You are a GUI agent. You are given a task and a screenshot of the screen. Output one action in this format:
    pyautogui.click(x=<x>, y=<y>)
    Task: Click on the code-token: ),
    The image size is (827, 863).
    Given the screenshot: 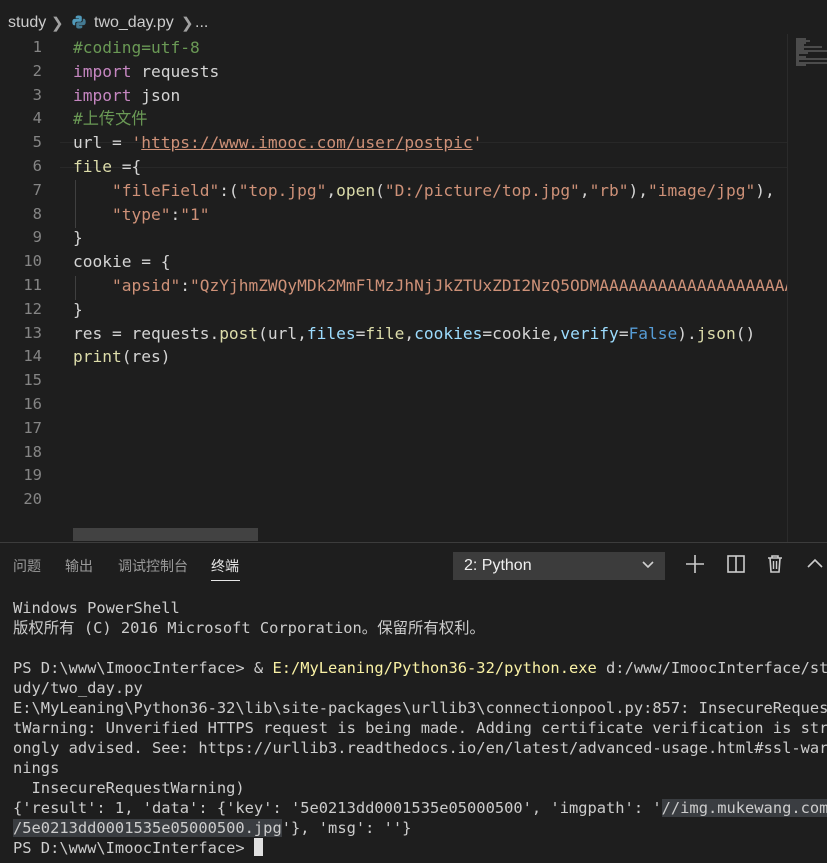 What is the action you would take?
    pyautogui.click(x=638, y=190)
    